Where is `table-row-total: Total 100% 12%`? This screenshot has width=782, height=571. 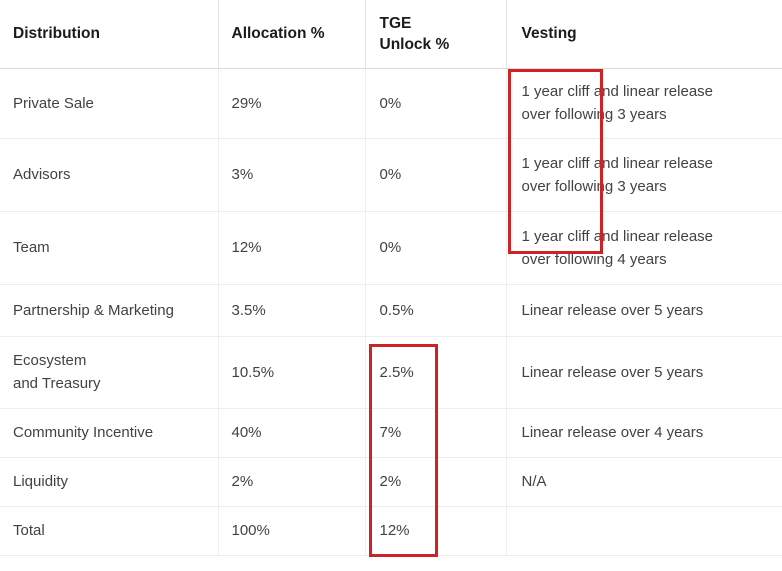 table-row-total: Total 100% 12% is located at coordinates (391, 531).